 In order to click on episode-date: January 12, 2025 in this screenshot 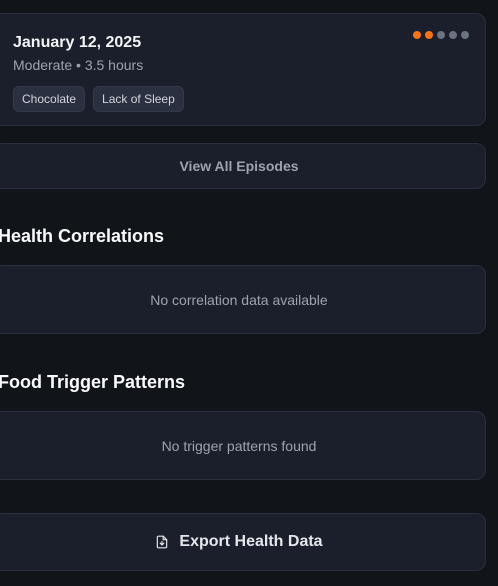, I will do `click(77, 42)`.